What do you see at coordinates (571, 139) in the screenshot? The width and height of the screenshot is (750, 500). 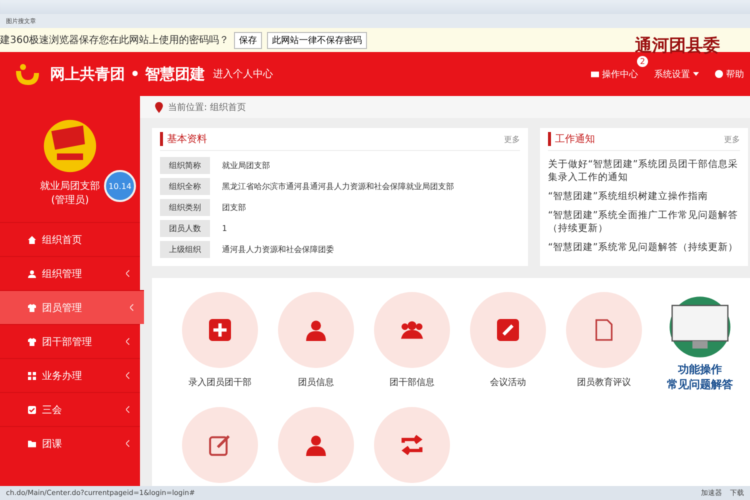 I see `card-title: 工作通知` at bounding box center [571, 139].